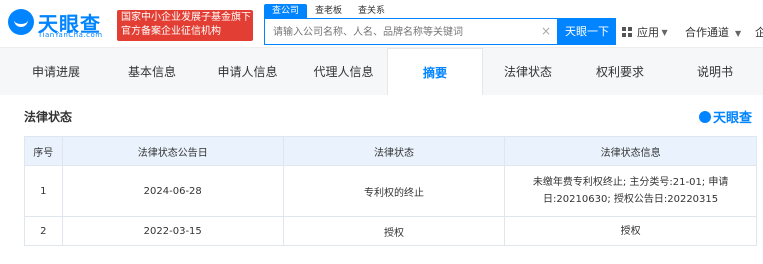 This screenshot has height=264, width=763. What do you see at coordinates (648, 32) in the screenshot?
I see `nav-apps-label: 应用` at bounding box center [648, 32].